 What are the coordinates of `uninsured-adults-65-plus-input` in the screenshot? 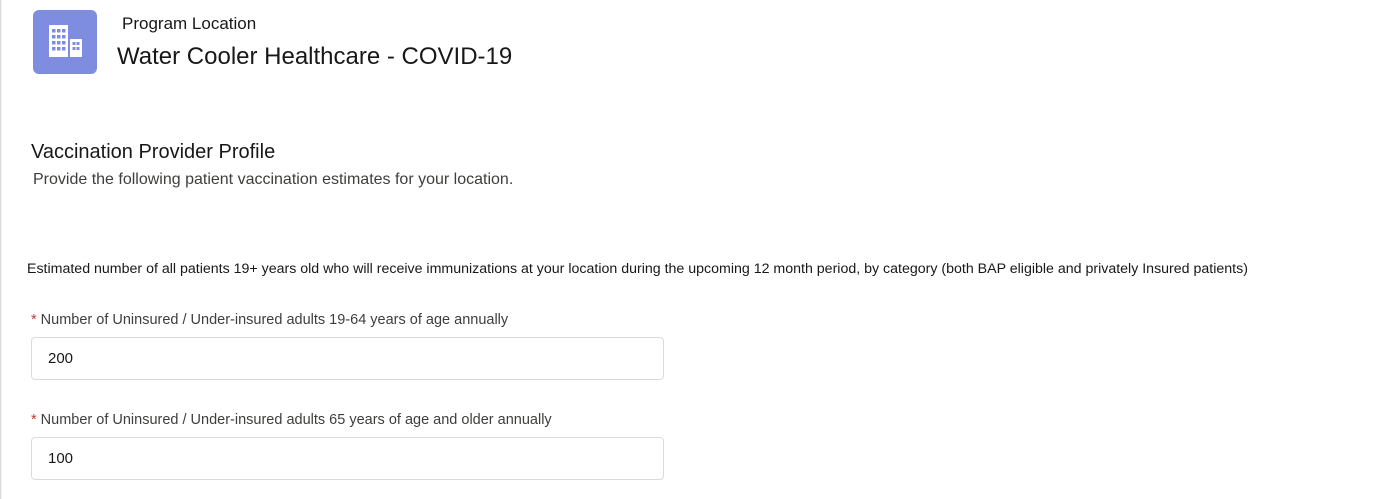 It's located at (347, 458).